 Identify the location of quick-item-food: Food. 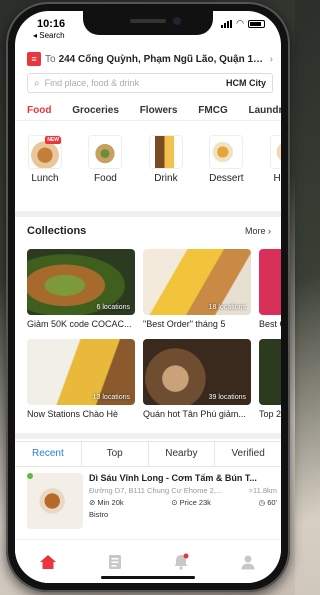
(105, 155).